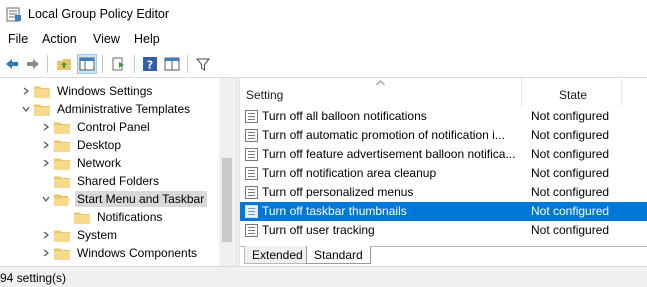 The image size is (647, 287). I want to click on menu-help: Help, so click(147, 39).